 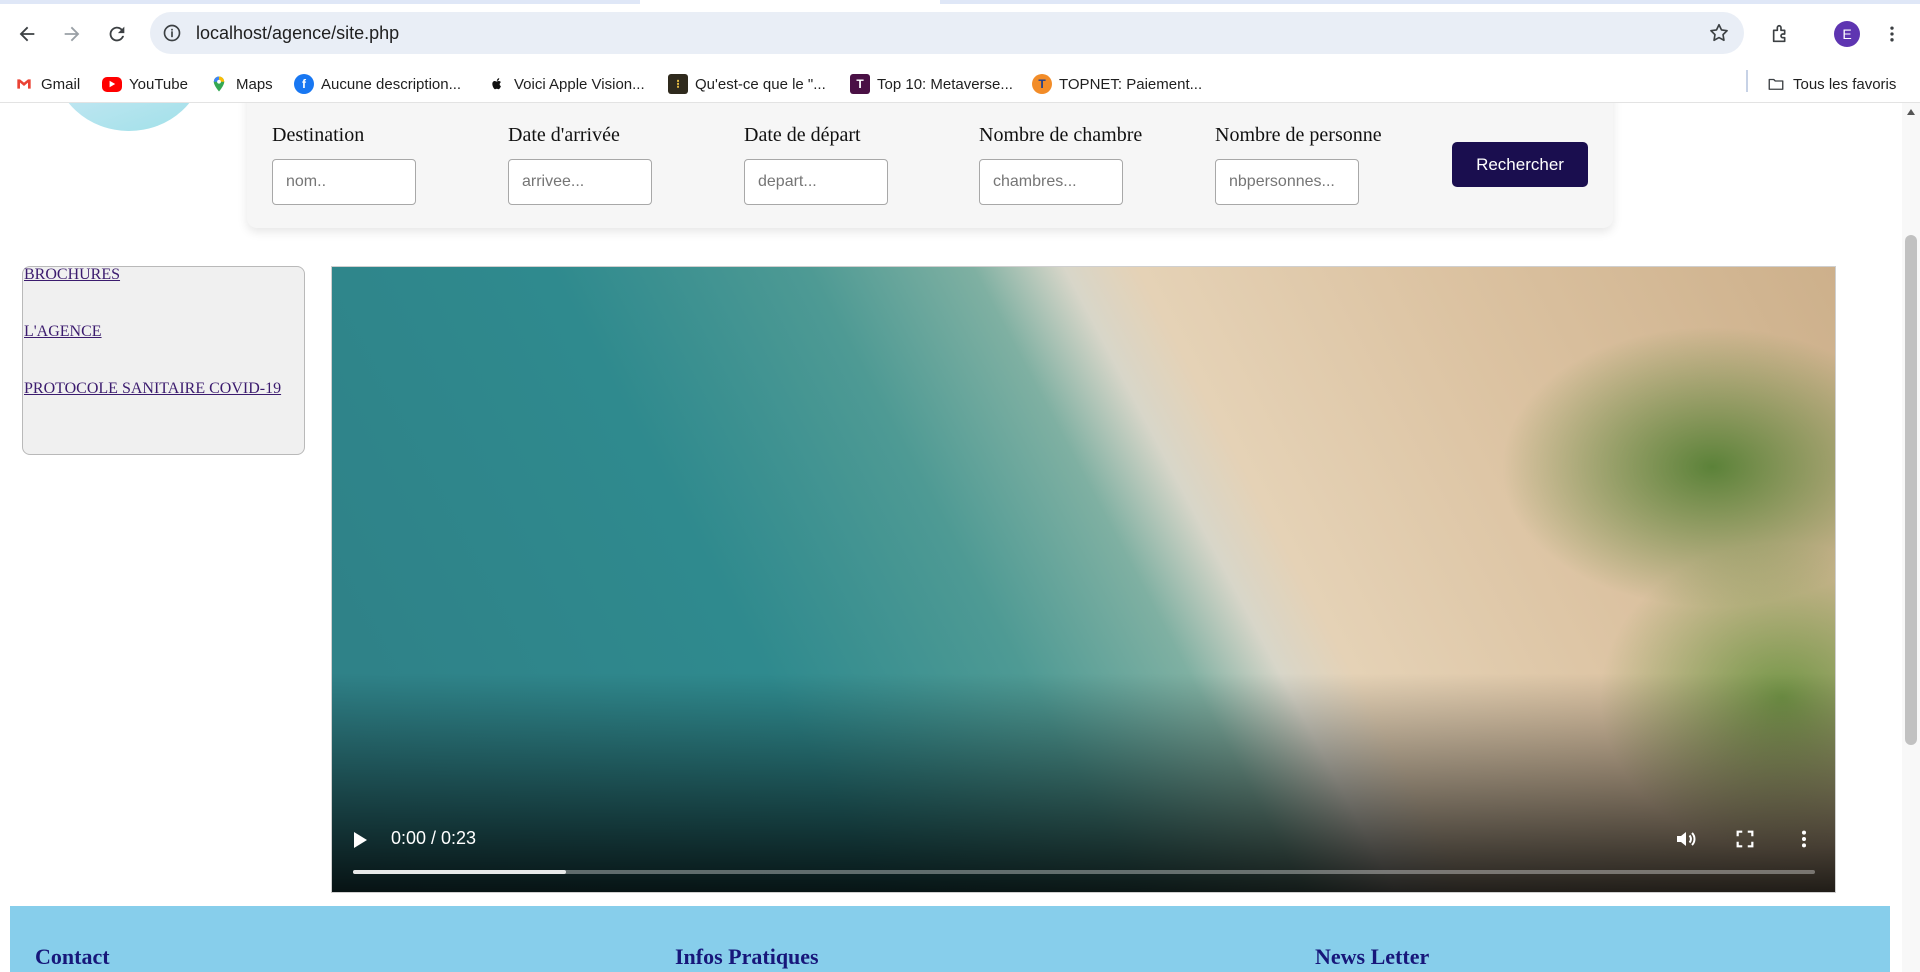 I want to click on sidebar-link-agence: L'AGENCE, so click(x=63, y=332).